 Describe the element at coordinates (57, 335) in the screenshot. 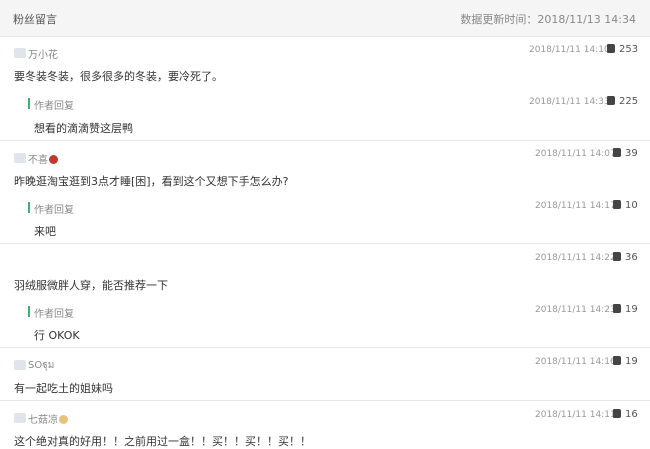

I see `reply-text: 行 OKOK` at that location.